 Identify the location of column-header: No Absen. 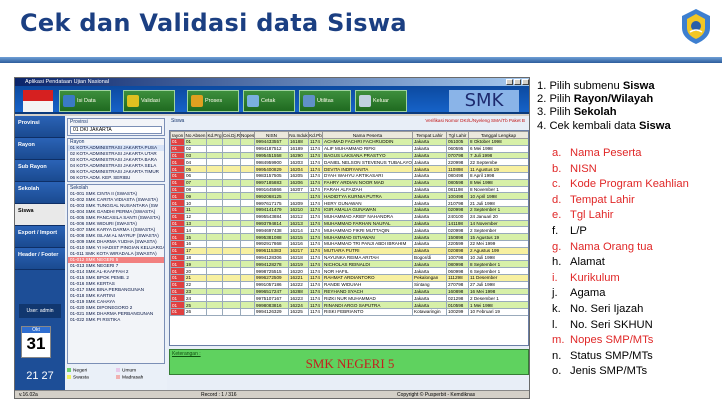
(195, 135).